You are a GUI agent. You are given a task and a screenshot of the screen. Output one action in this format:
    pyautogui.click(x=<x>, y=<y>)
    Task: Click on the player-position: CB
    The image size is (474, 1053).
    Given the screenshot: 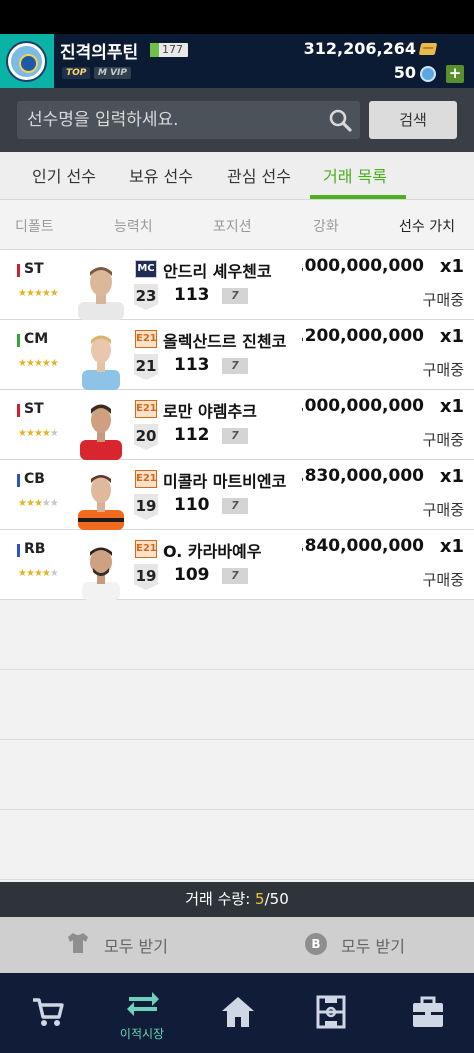 What is the action you would take?
    pyautogui.click(x=34, y=479)
    